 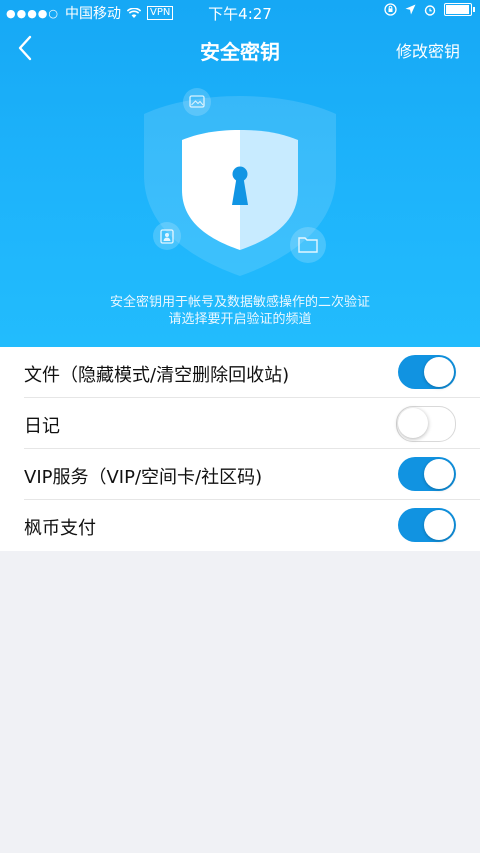 What do you see at coordinates (240, 48) in the screenshot?
I see `navigation-bar: 安全密钥 修改密钥` at bounding box center [240, 48].